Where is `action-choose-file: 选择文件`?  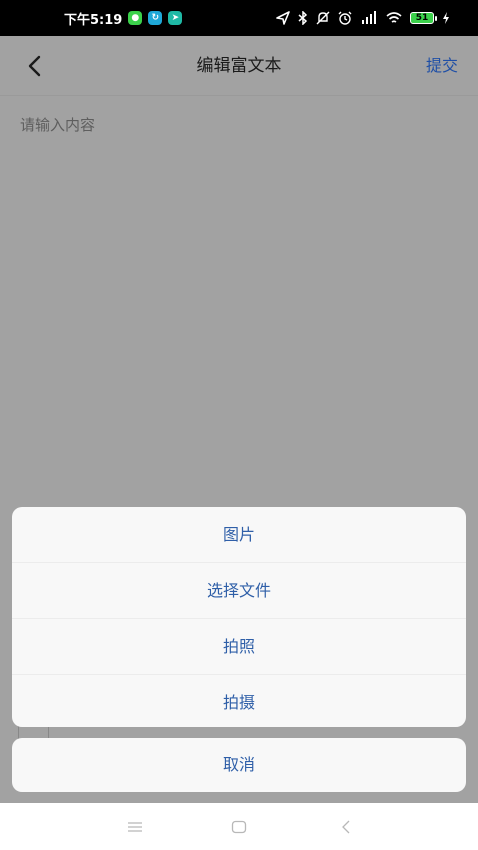 action-choose-file: 选择文件 is located at coordinates (239, 591).